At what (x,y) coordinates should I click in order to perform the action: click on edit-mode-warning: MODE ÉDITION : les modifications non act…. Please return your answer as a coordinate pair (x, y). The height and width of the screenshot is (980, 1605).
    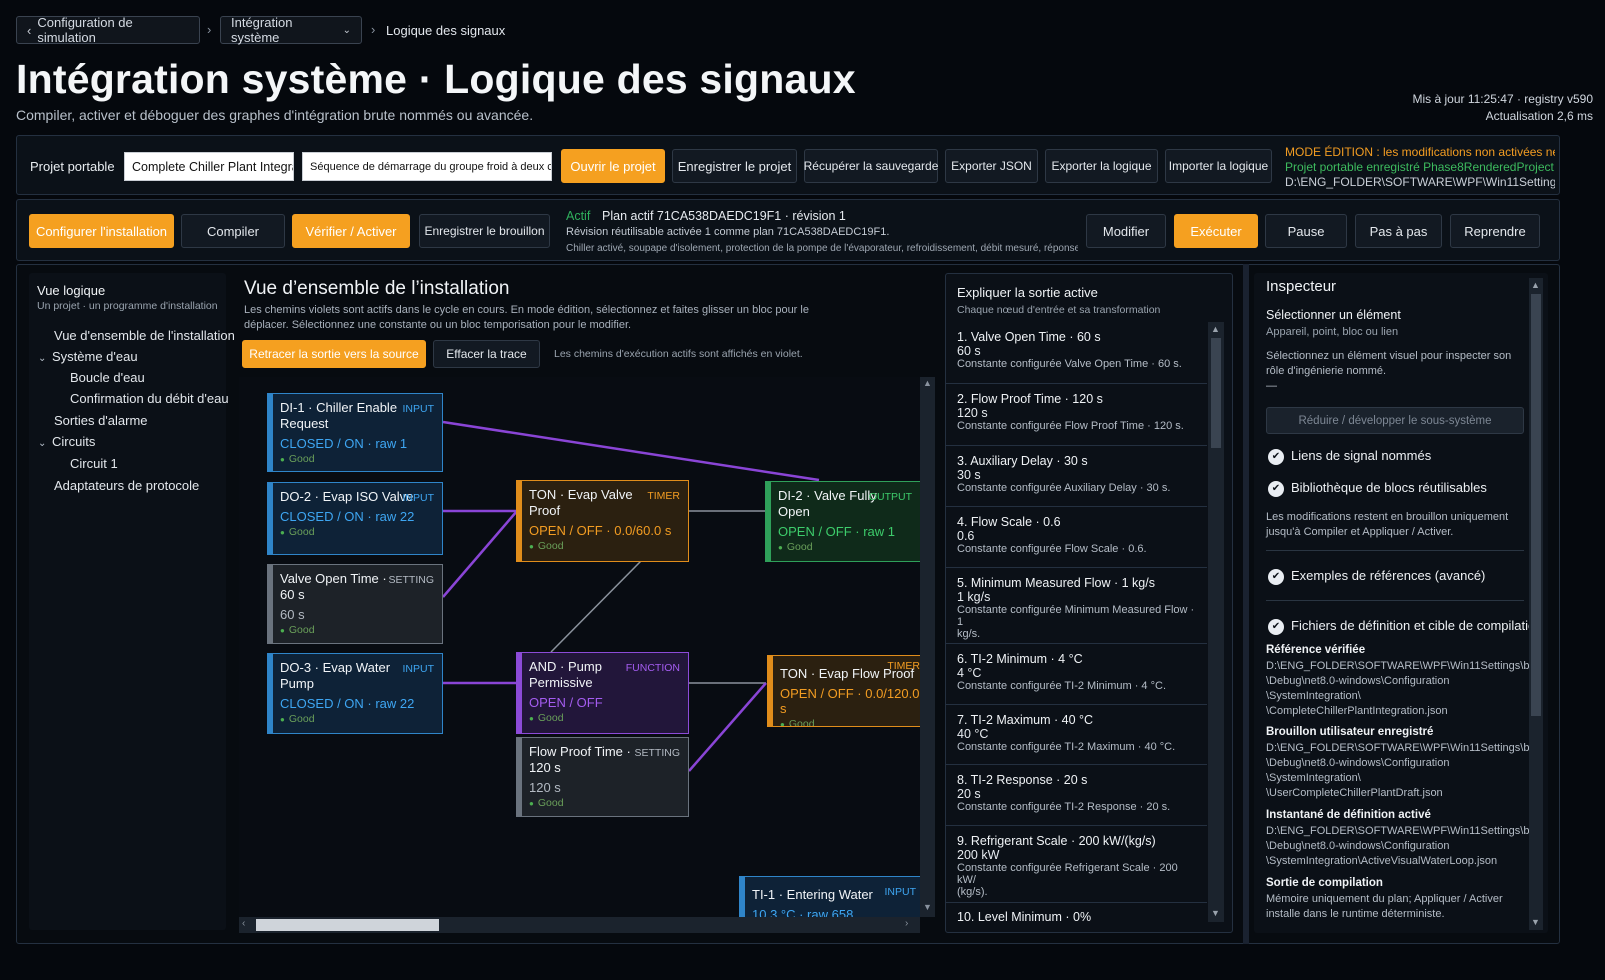
    Looking at the image, I should click on (1420, 152).